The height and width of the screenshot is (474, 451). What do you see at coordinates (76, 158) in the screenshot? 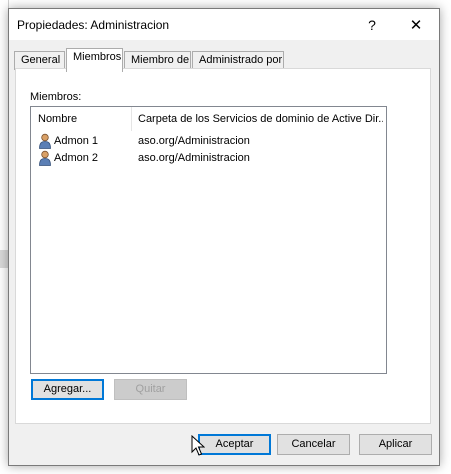
I see `member-name: Admon 2` at bounding box center [76, 158].